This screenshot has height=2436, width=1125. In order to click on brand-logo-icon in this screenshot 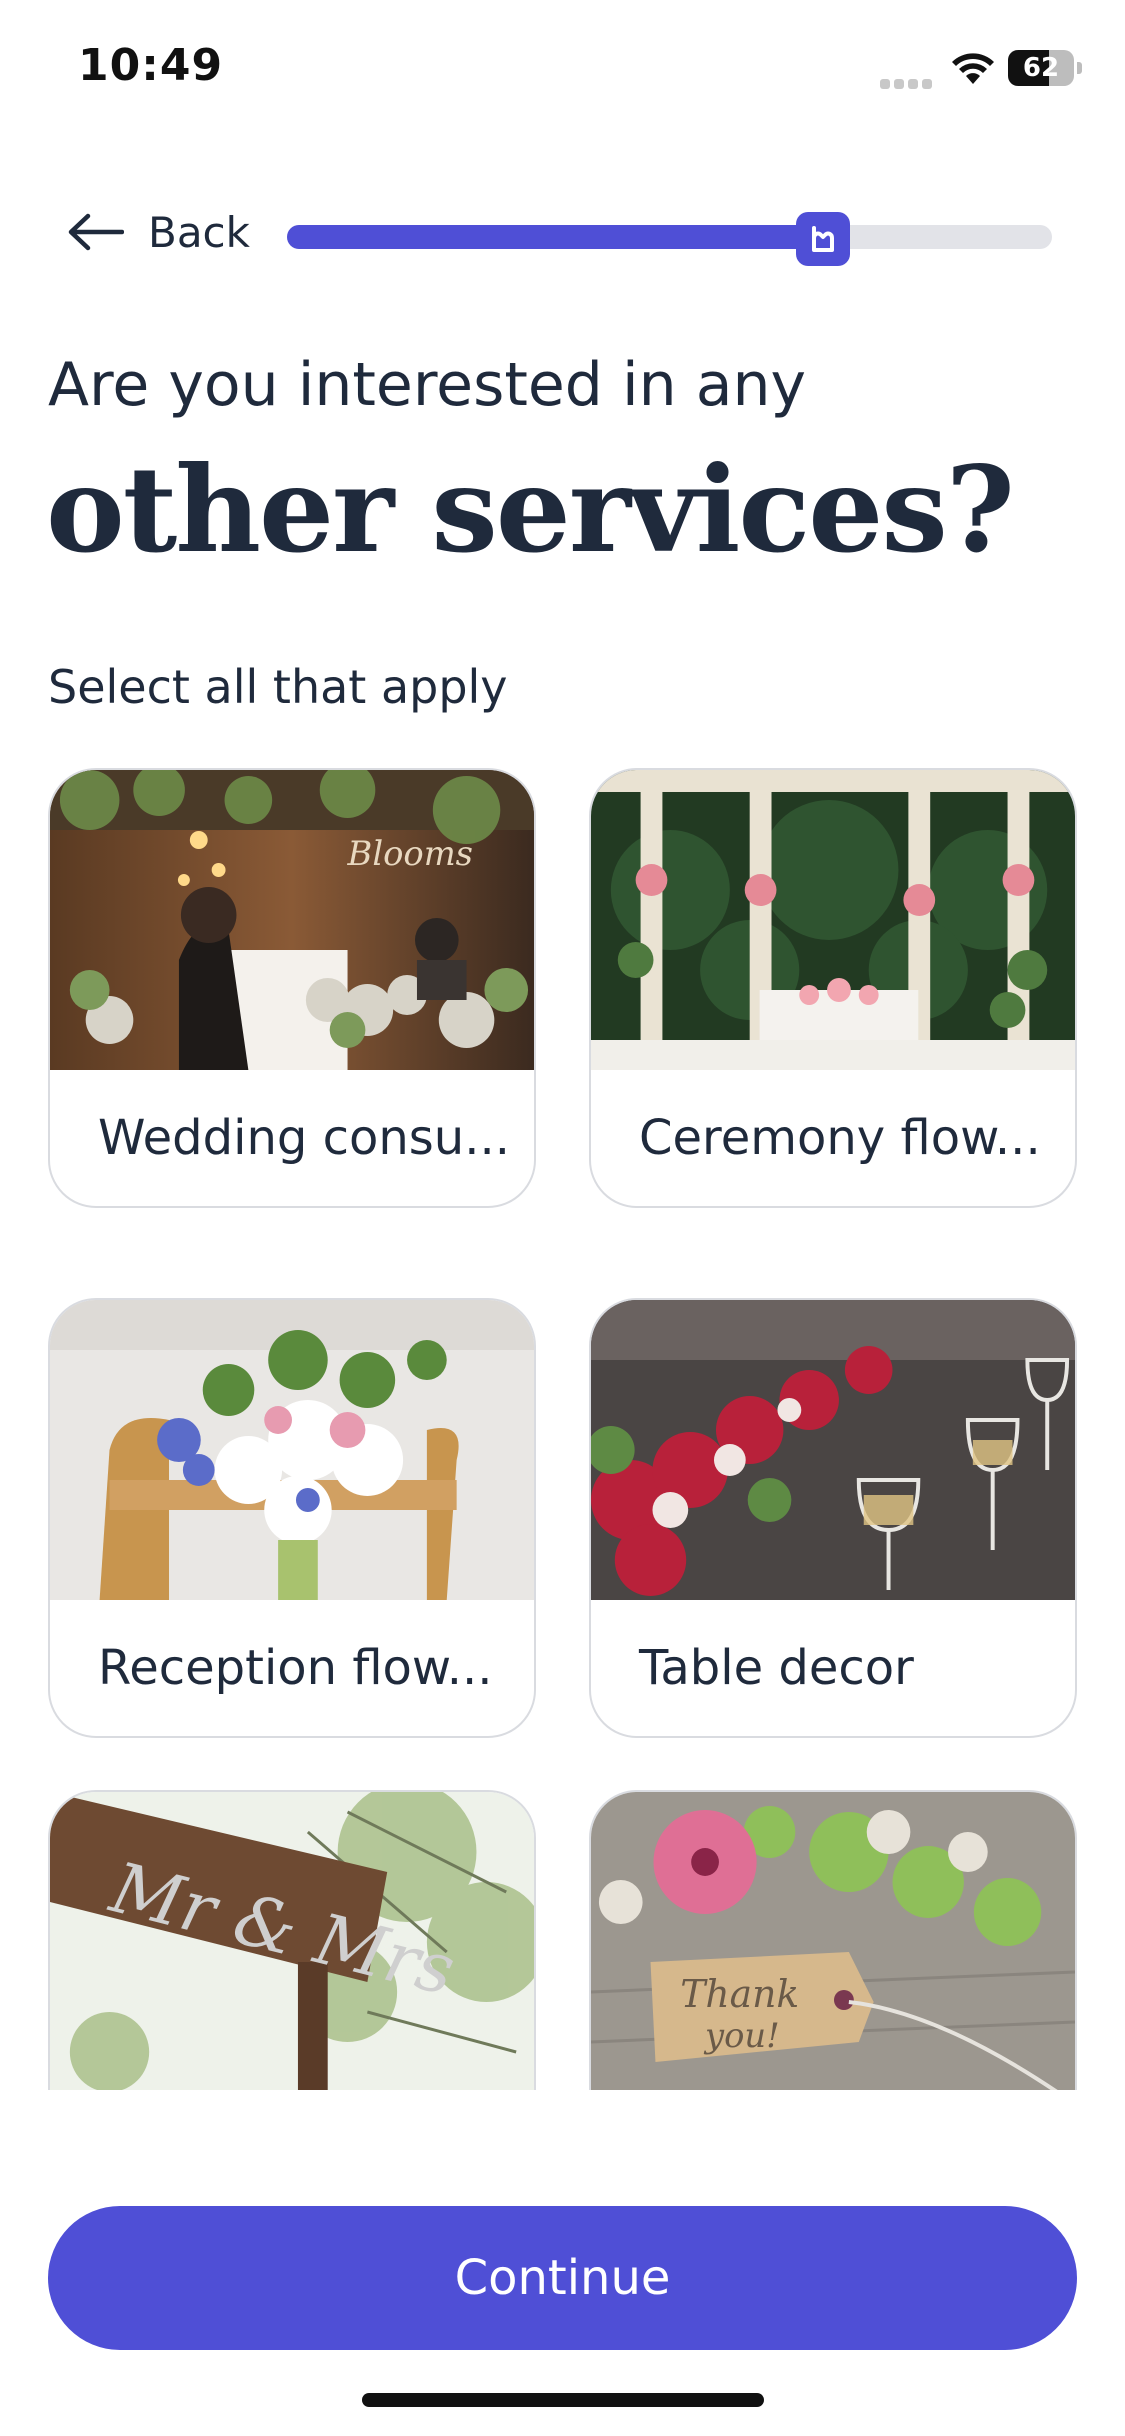, I will do `click(822, 239)`.